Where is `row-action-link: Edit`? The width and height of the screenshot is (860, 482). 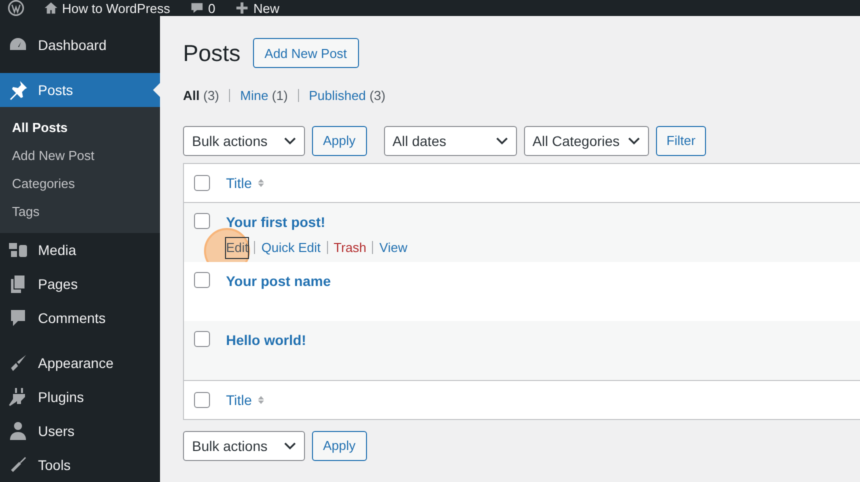
row-action-link: Edit is located at coordinates (237, 248).